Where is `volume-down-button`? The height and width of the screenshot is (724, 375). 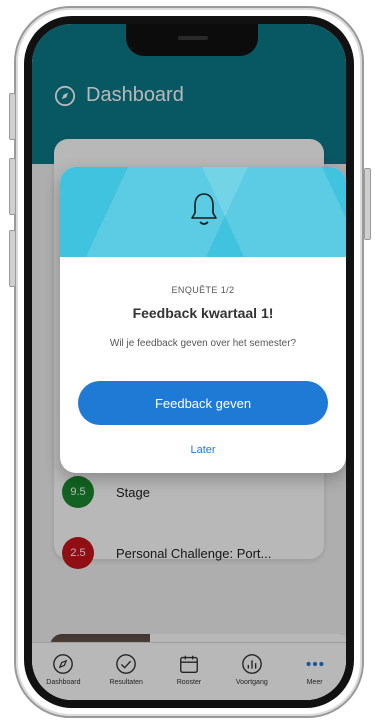
volume-down-button is located at coordinates (12, 258).